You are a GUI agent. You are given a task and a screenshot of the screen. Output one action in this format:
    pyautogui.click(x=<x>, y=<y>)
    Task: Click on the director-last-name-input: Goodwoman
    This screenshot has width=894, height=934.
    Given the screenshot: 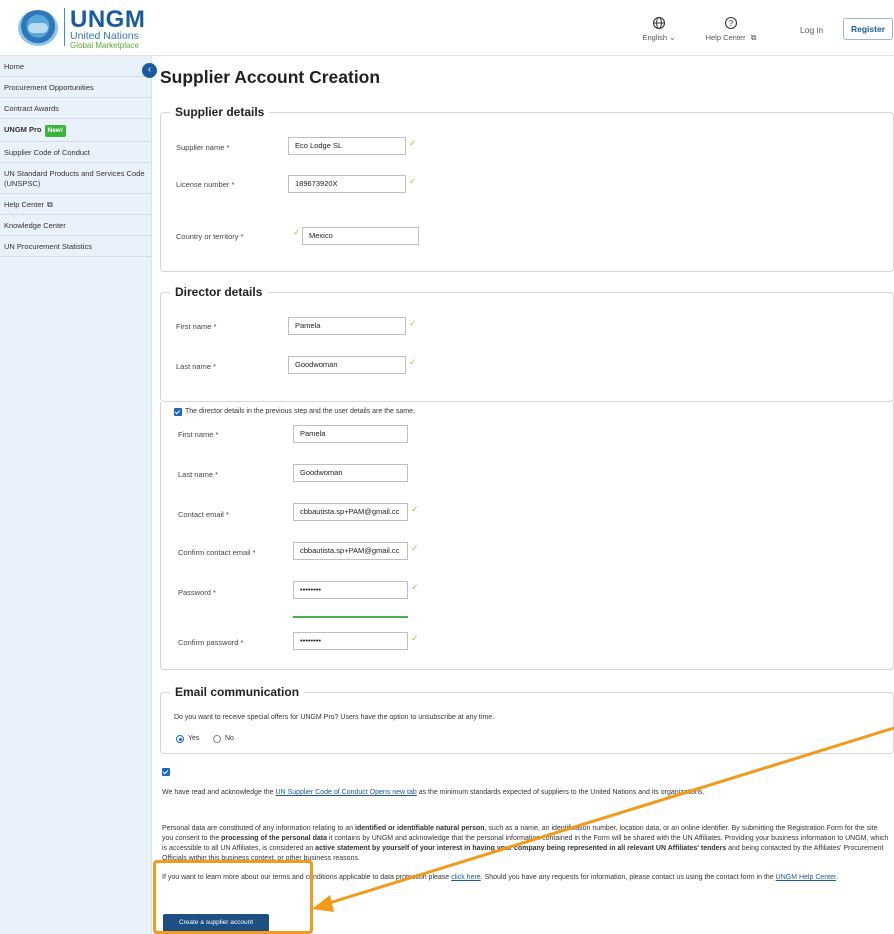 What is the action you would take?
    pyautogui.click(x=347, y=365)
    